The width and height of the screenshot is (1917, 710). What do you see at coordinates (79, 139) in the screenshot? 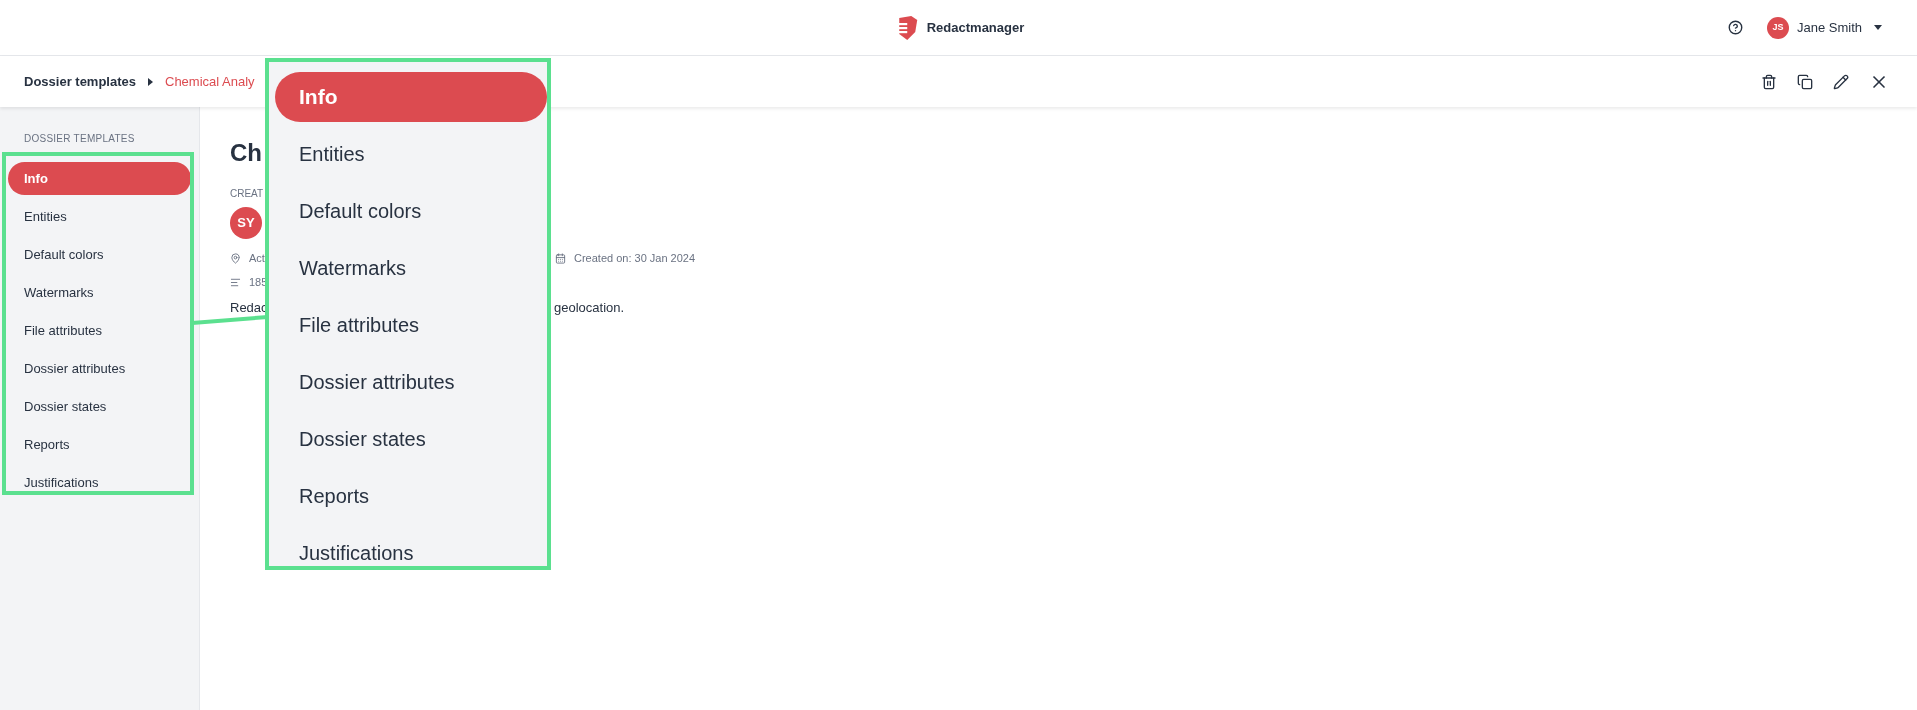
I see `sidebar-heading: DOSSIER TEMPLATES` at bounding box center [79, 139].